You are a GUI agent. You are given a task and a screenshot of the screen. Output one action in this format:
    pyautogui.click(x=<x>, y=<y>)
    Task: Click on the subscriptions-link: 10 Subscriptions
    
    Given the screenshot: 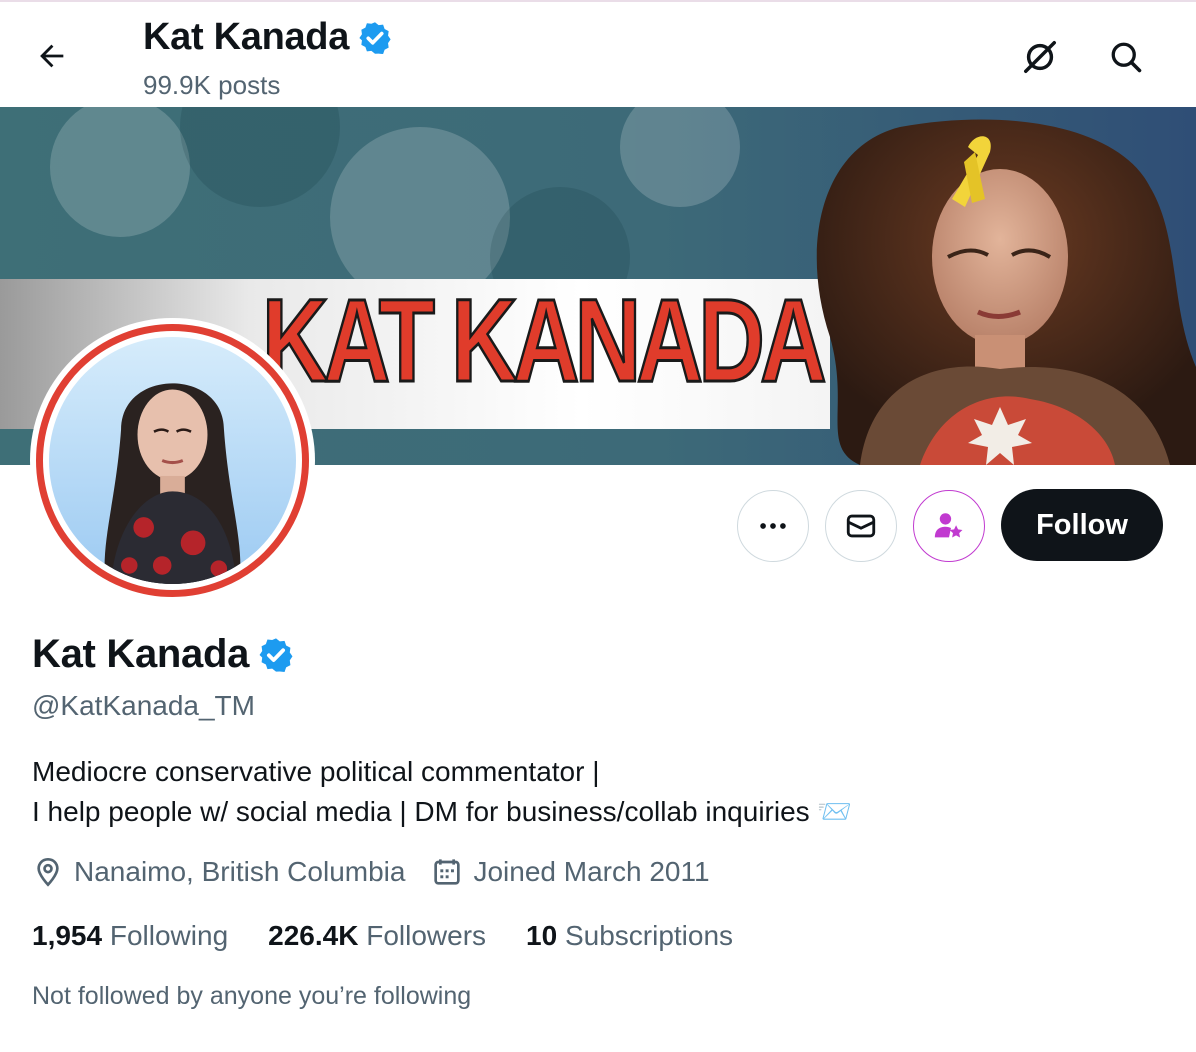 What is the action you would take?
    pyautogui.click(x=629, y=936)
    